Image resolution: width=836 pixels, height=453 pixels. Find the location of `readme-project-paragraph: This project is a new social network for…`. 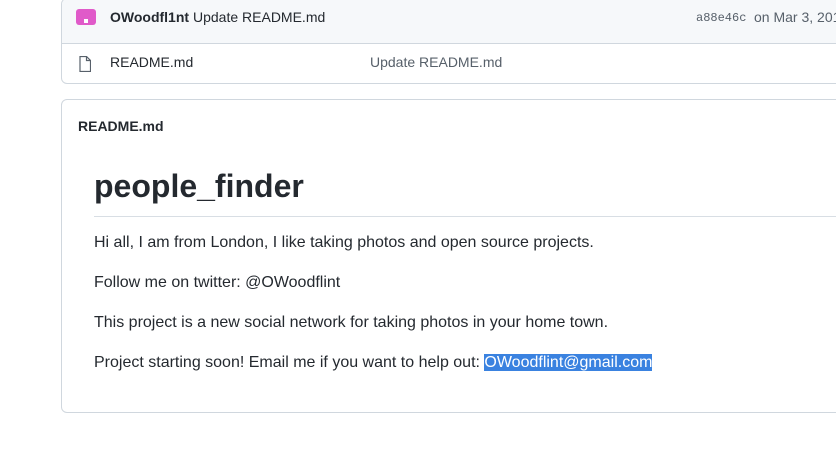

readme-project-paragraph: This project is a new social network for… is located at coordinates (351, 322).